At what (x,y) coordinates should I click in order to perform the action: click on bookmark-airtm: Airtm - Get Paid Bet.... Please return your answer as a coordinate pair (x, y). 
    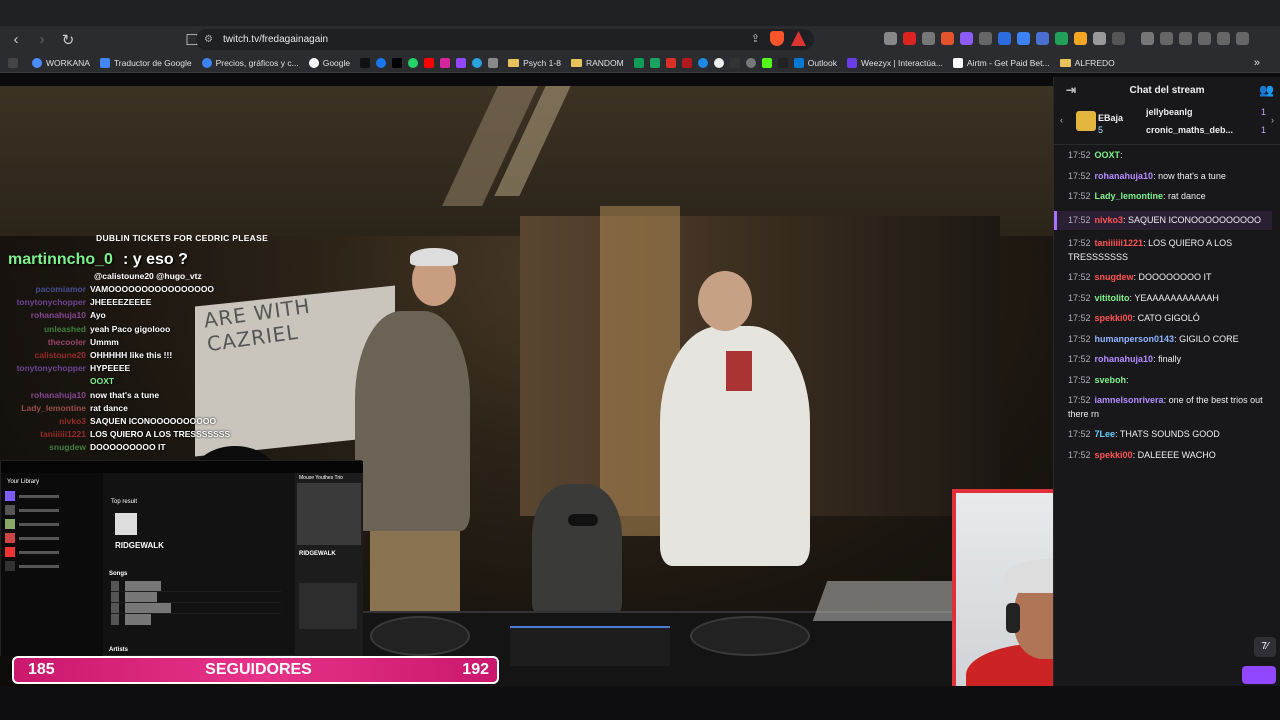
    Looking at the image, I should click on (1001, 62).